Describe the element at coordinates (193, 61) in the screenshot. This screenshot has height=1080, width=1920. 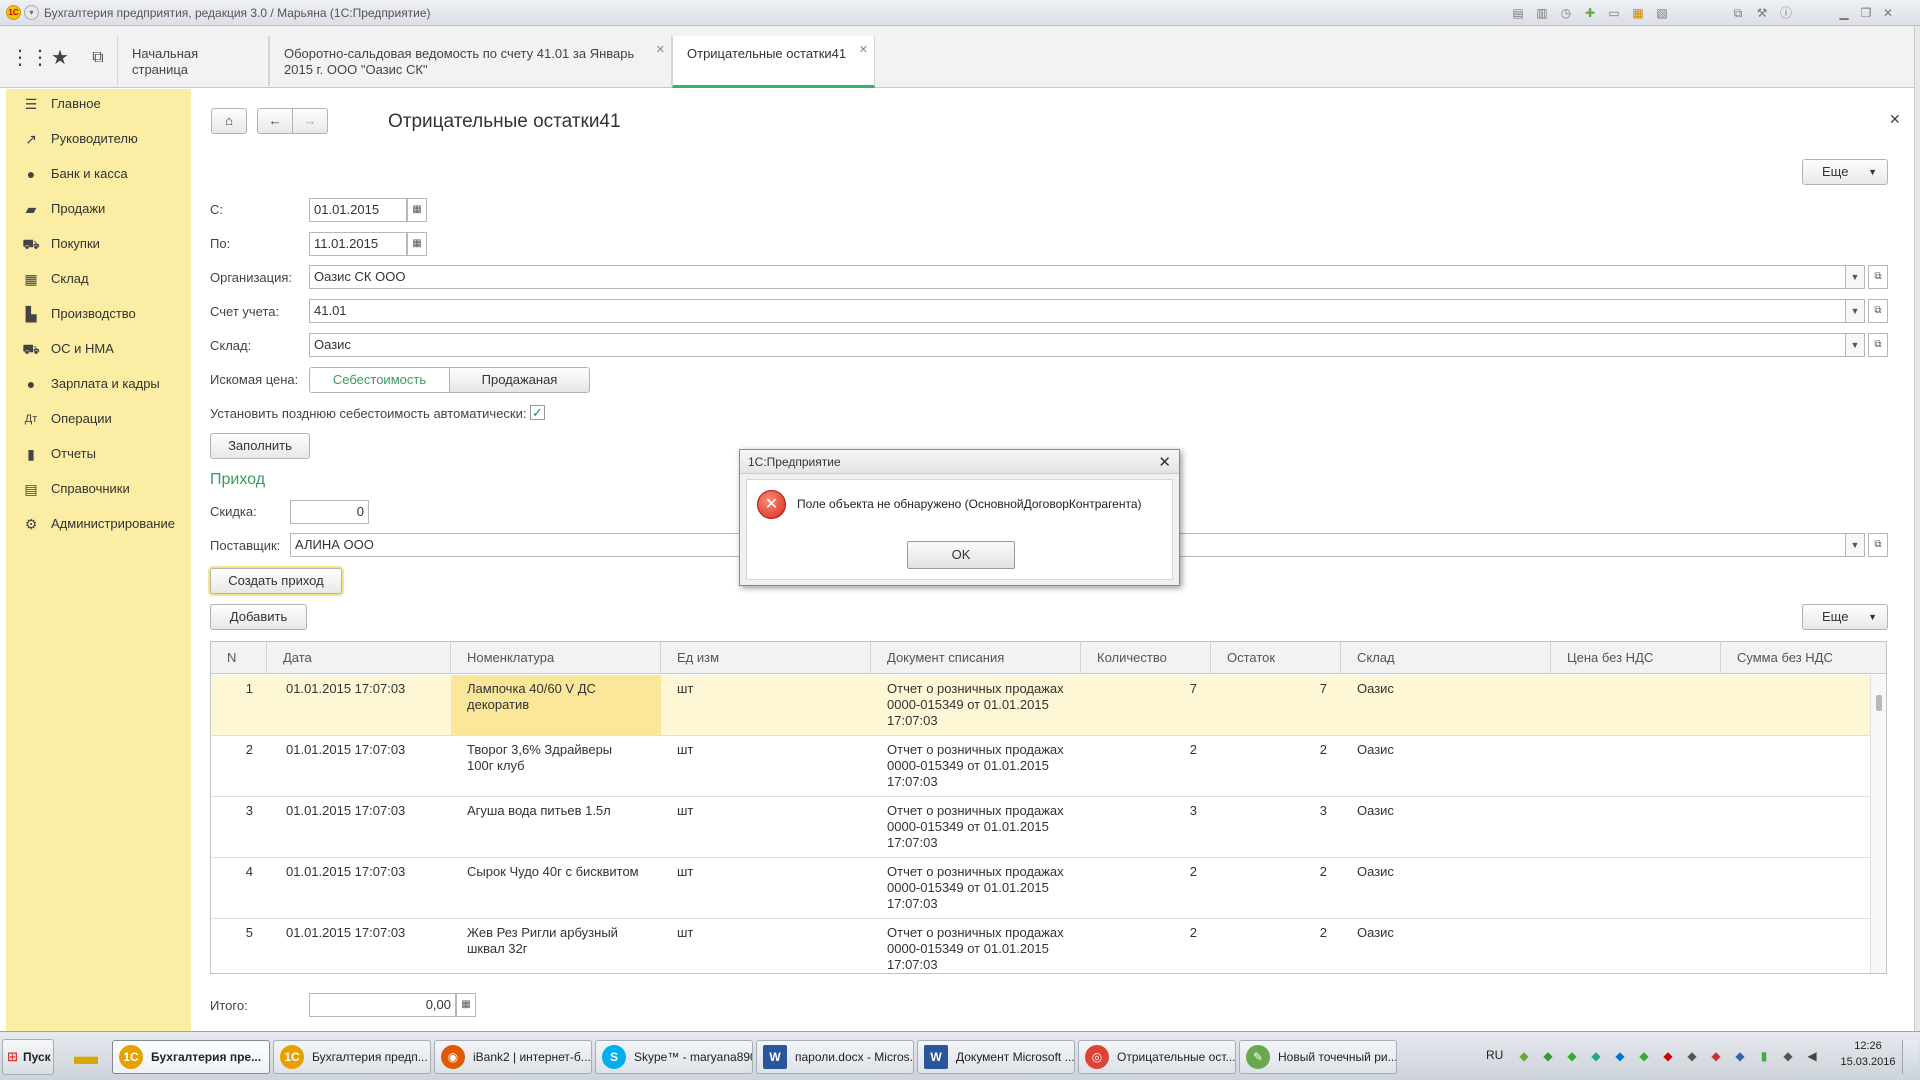
I see `tab-home: Начальная страница` at that location.